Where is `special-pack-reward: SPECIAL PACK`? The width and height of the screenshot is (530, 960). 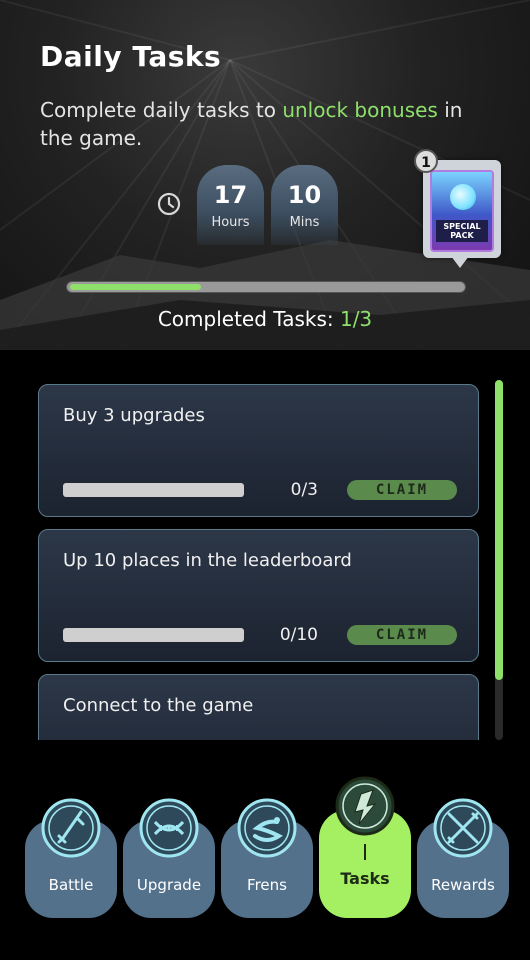
special-pack-reward: SPECIAL PACK is located at coordinates (462, 214).